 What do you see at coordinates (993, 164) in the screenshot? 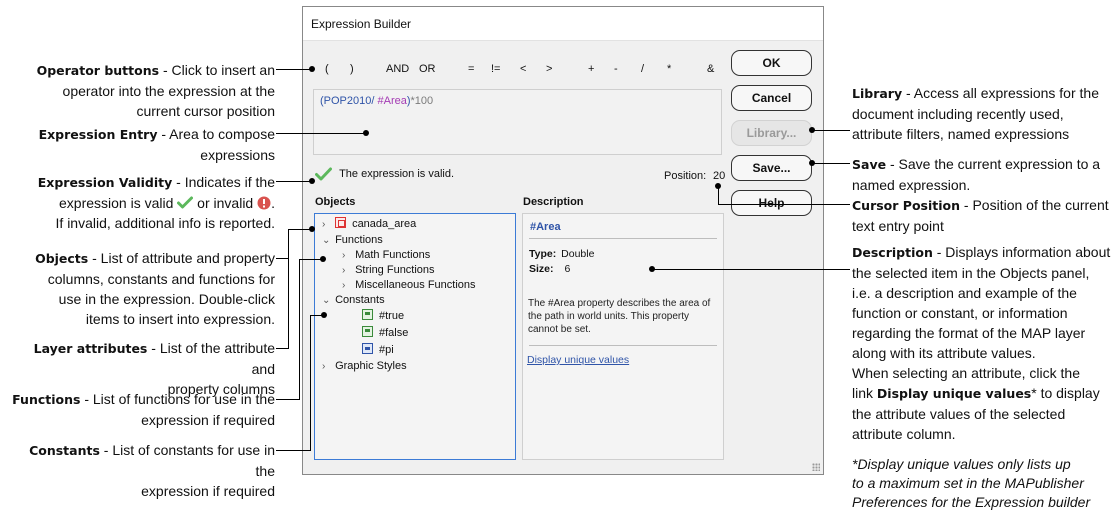
I see `annotation-text: - Save the current expression to a` at bounding box center [993, 164].